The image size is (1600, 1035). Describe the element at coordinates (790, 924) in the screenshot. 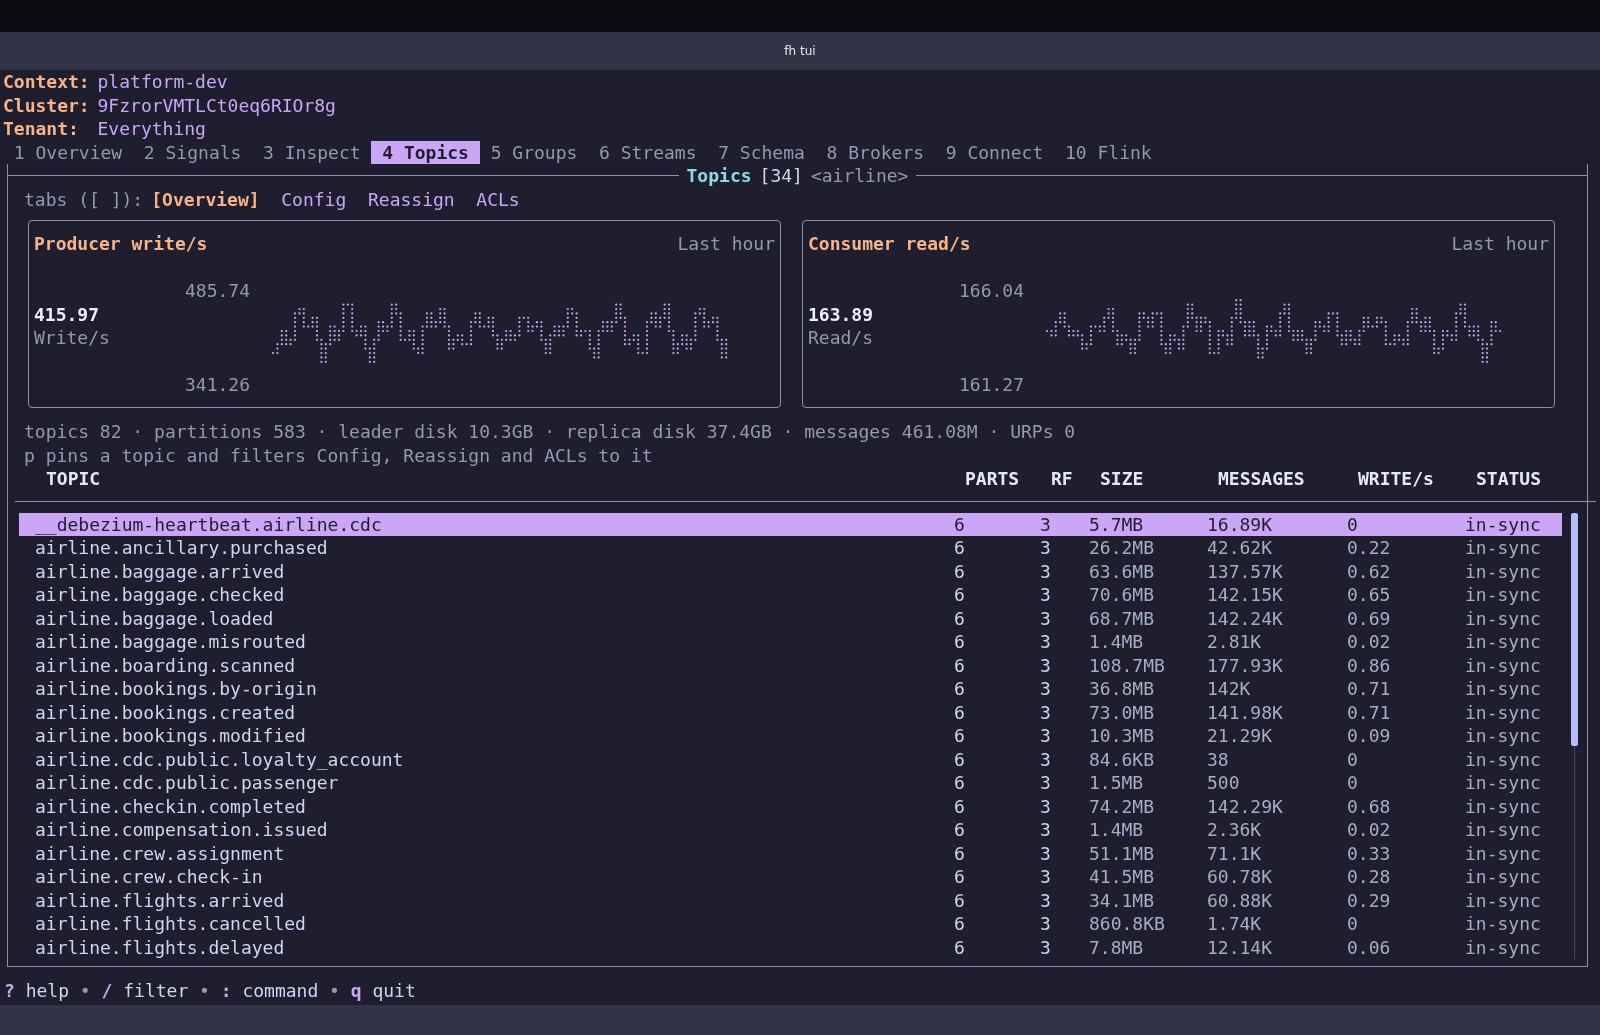

I see `table-row: airline.flights.cancelled 6 3 860.8KB 1.74K 0 in-sync` at that location.